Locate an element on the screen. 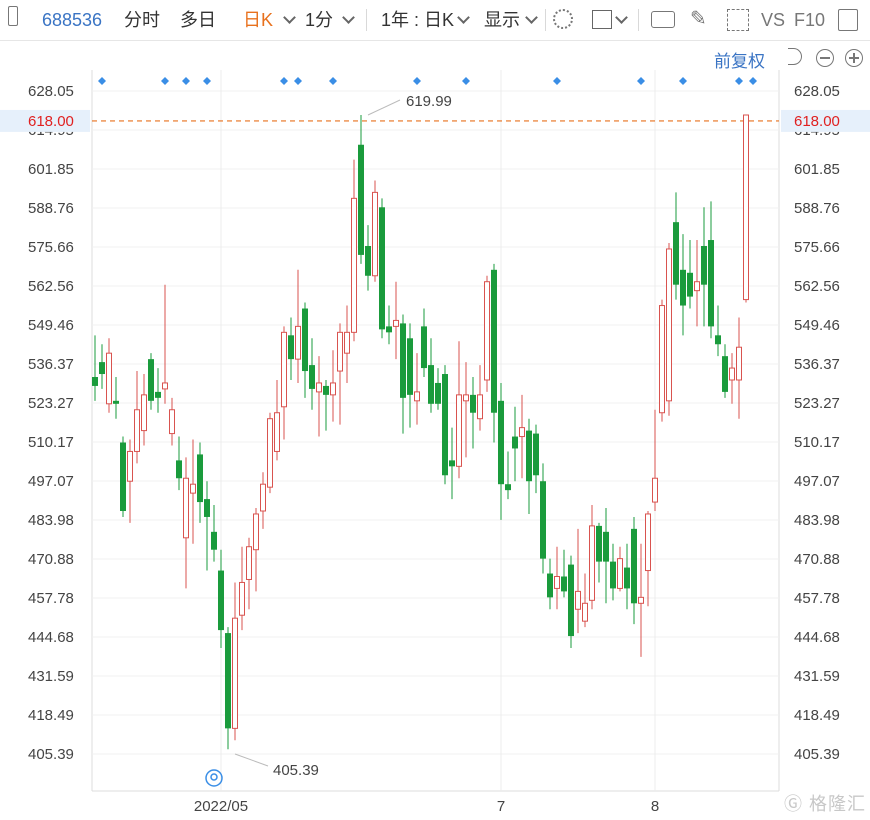  event-markers is located at coordinates (427, 81).